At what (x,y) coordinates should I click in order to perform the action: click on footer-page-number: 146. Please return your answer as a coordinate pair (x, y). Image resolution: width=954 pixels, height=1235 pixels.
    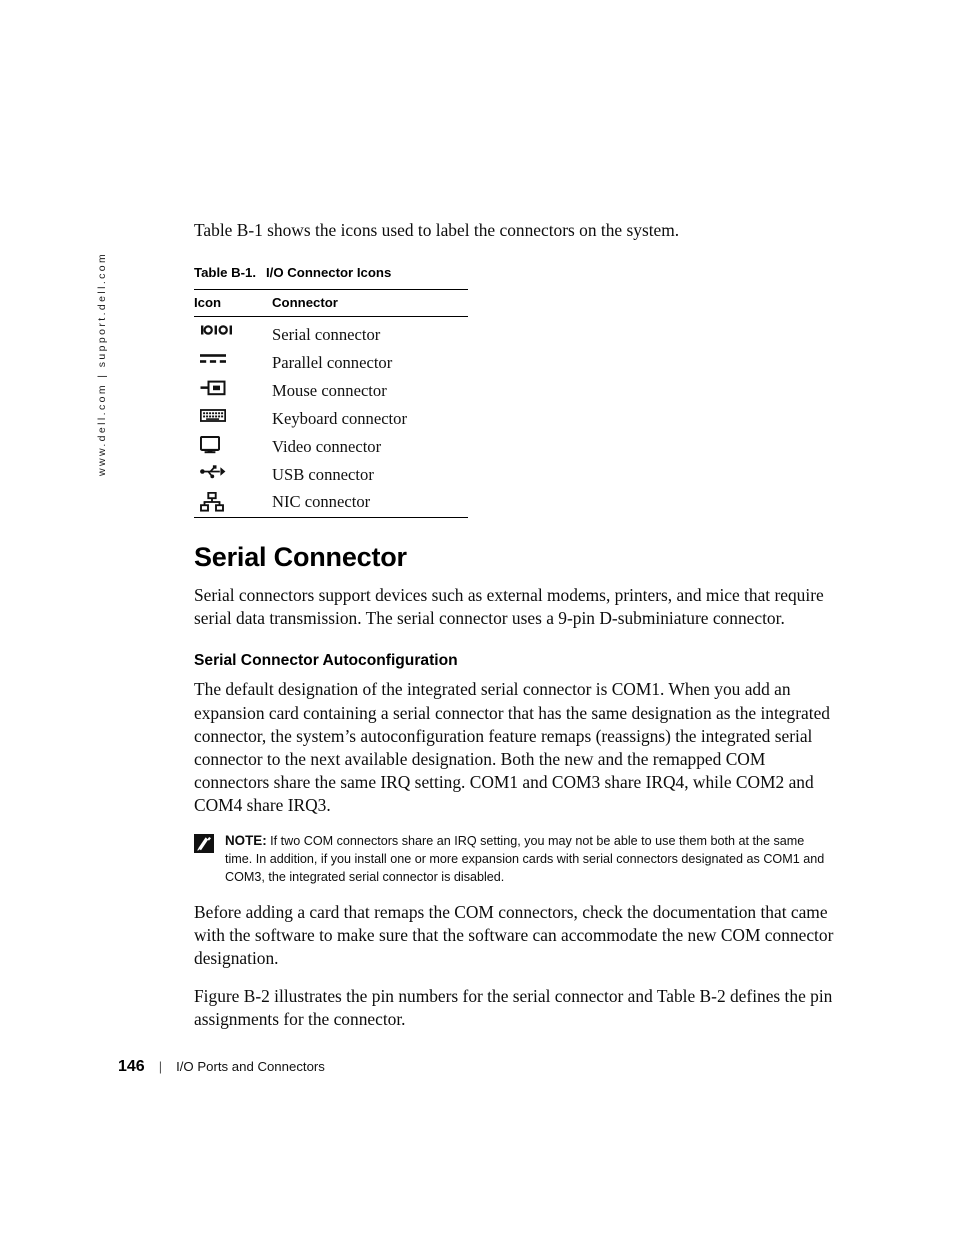
    Looking at the image, I should click on (131, 1066).